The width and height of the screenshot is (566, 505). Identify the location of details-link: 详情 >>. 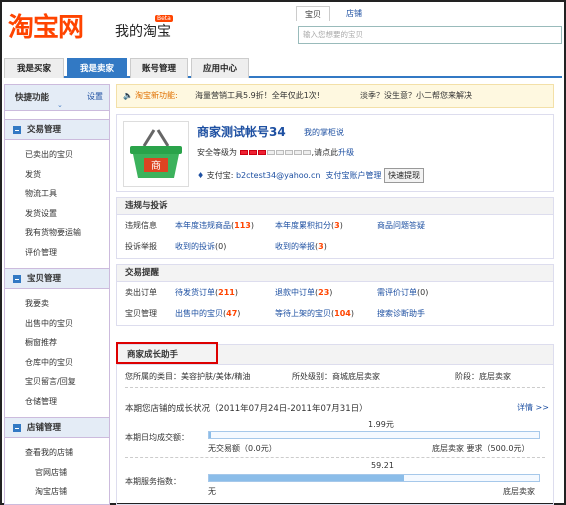
(533, 407).